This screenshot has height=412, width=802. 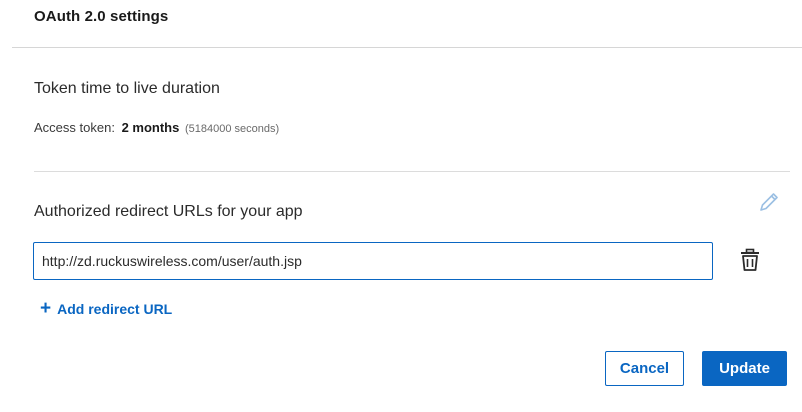 I want to click on page-title: OAuth 2.0 settings, so click(x=101, y=16).